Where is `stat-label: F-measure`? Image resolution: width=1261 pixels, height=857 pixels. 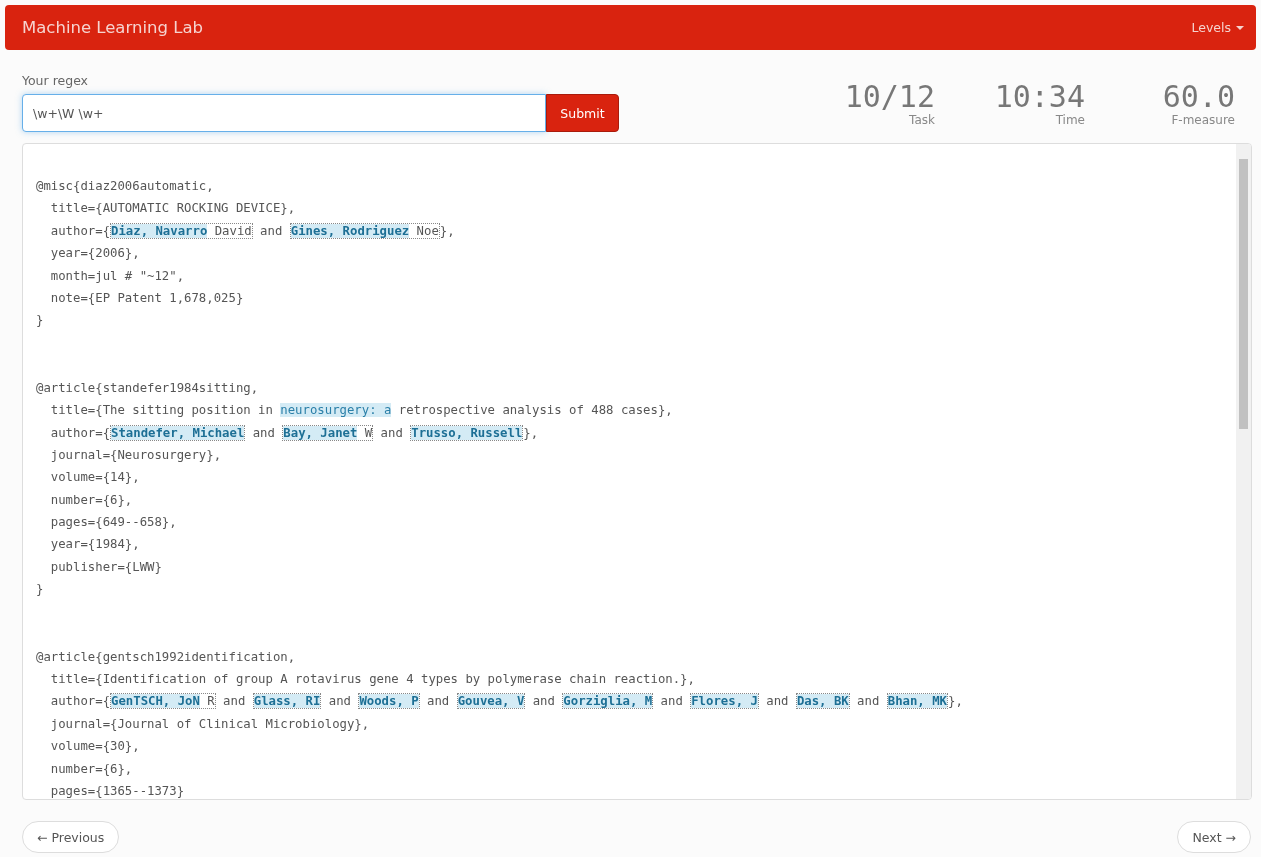 stat-label: F-measure is located at coordinates (1203, 120).